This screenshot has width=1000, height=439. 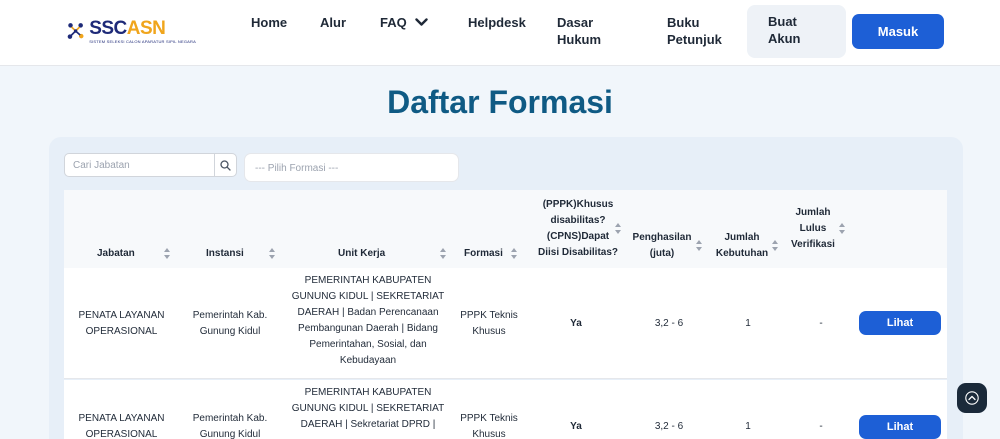 I want to click on nav-buku-petunjuk-line-2: Petunjuk, so click(x=694, y=39).